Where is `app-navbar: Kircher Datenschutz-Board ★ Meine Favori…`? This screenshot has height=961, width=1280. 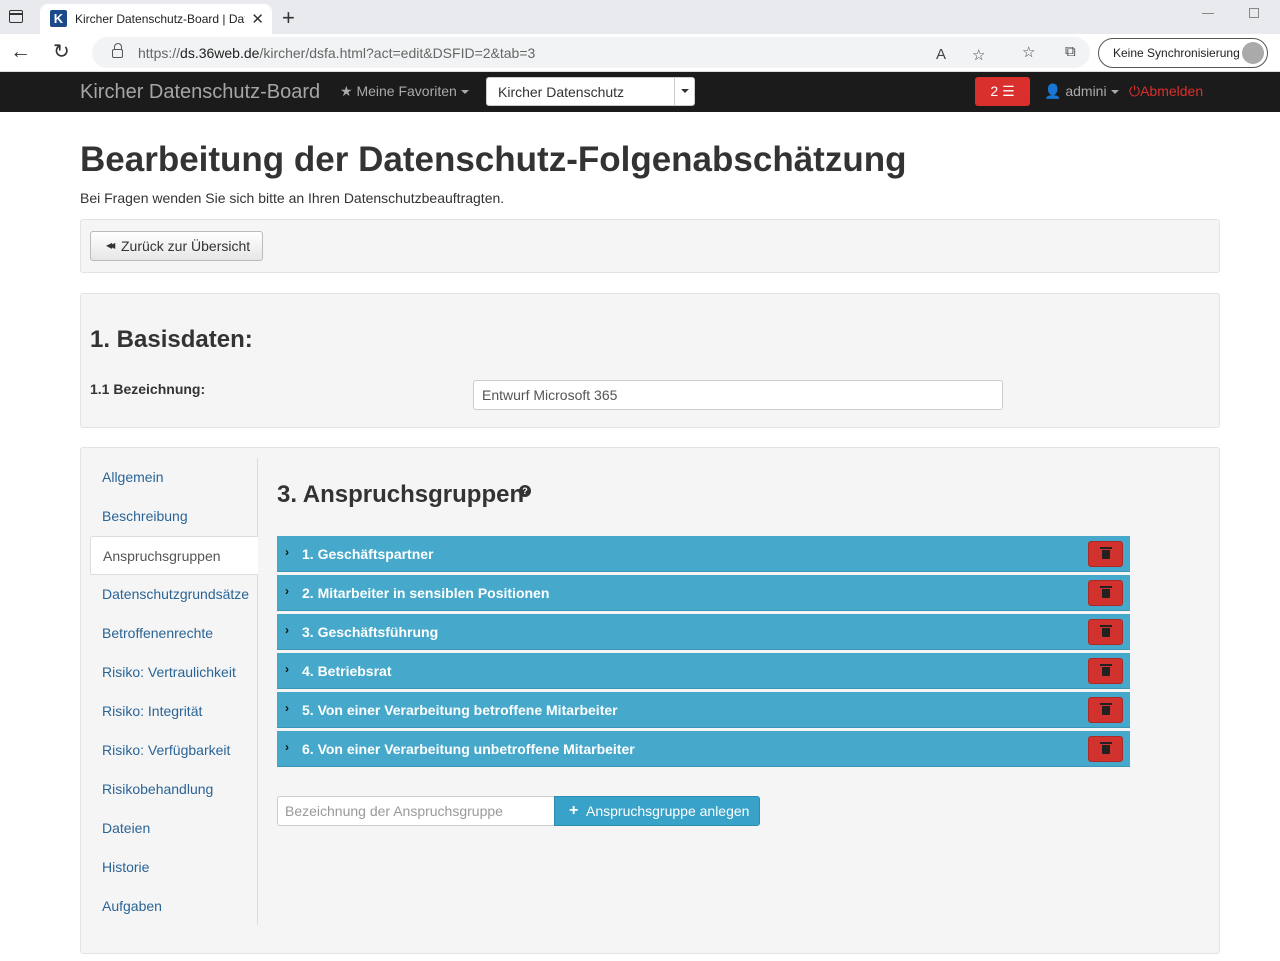
app-navbar: Kircher Datenschutz-Board ★ Meine Favori… is located at coordinates (640, 92).